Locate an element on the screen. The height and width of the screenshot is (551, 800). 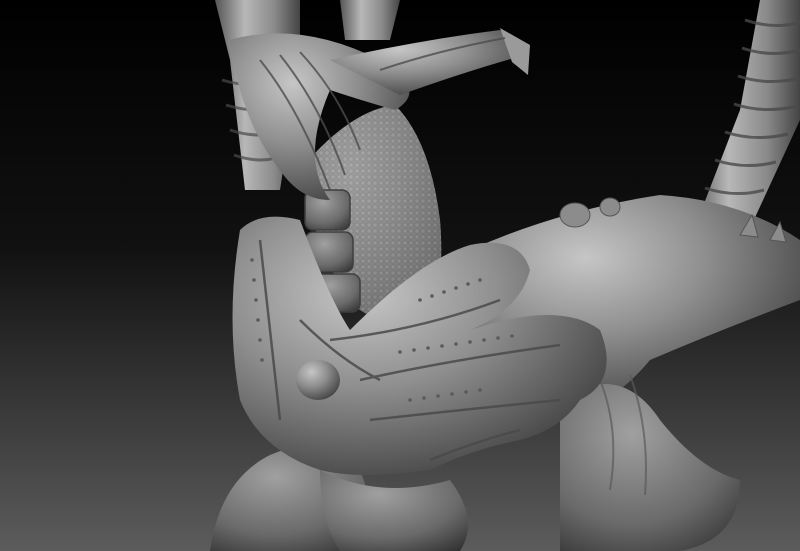
finger-top is located at coordinates (370, 20).